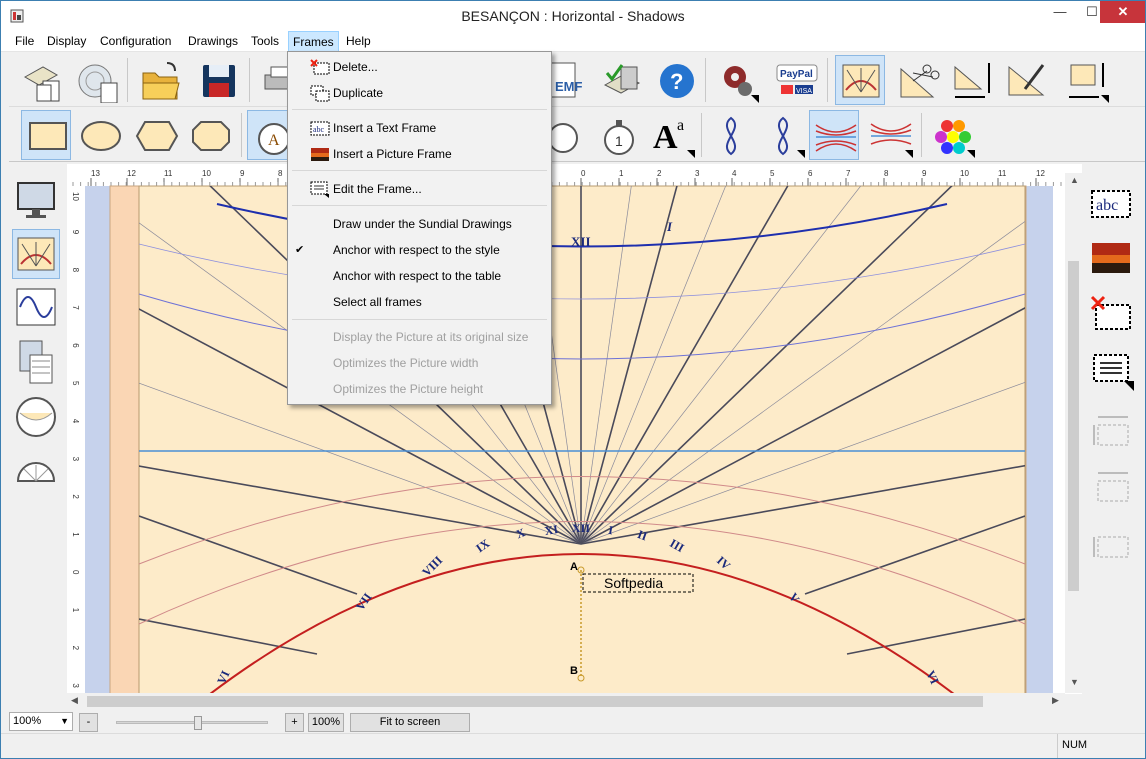  I want to click on menu-frames: Frames, so click(313, 41).